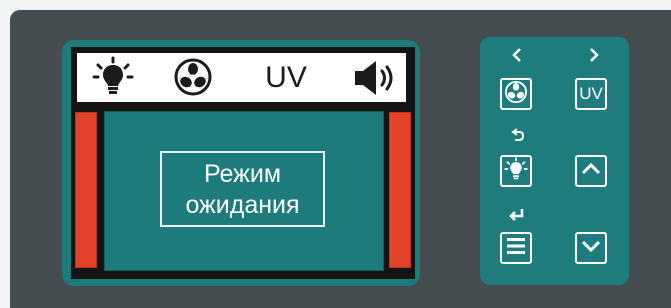 Image resolution: width=671 pixels, height=308 pixels. Describe the element at coordinates (242, 189) in the screenshot. I see `status-message: Режим ожидания` at that location.